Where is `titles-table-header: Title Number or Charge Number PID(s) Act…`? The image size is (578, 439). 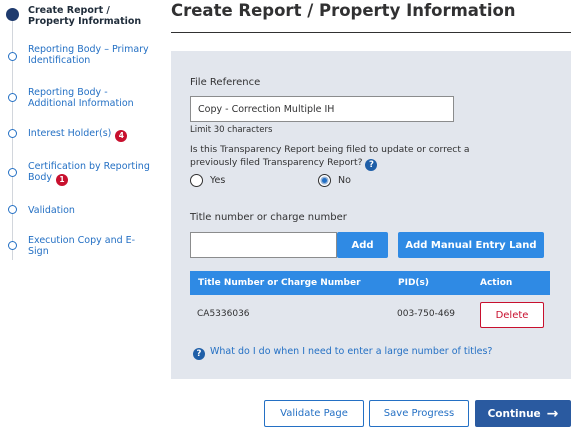
titles-table-header: Title Number or Charge Number PID(s) Act… is located at coordinates (370, 283).